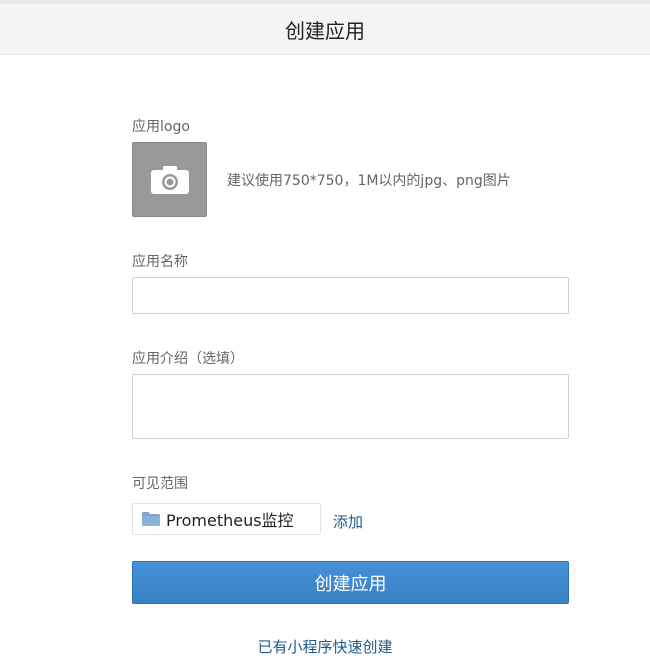  Describe the element at coordinates (348, 521) in the screenshot. I see `add-scope-link: 添加` at that location.